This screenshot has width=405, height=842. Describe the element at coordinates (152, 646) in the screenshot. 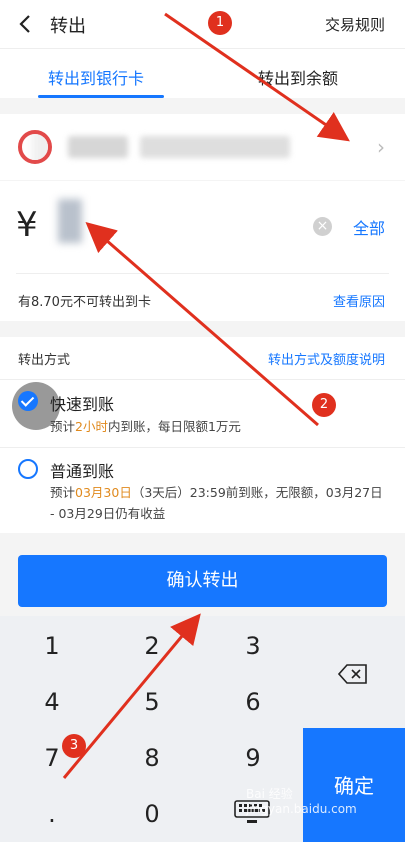

I see `key-2: 2` at that location.